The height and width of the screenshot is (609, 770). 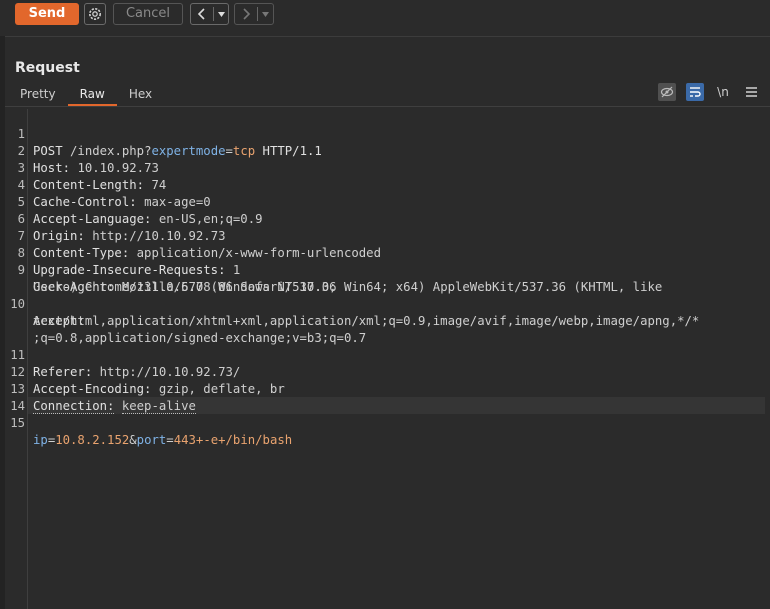 I want to click on word-wrap-icon, so click(x=695, y=92).